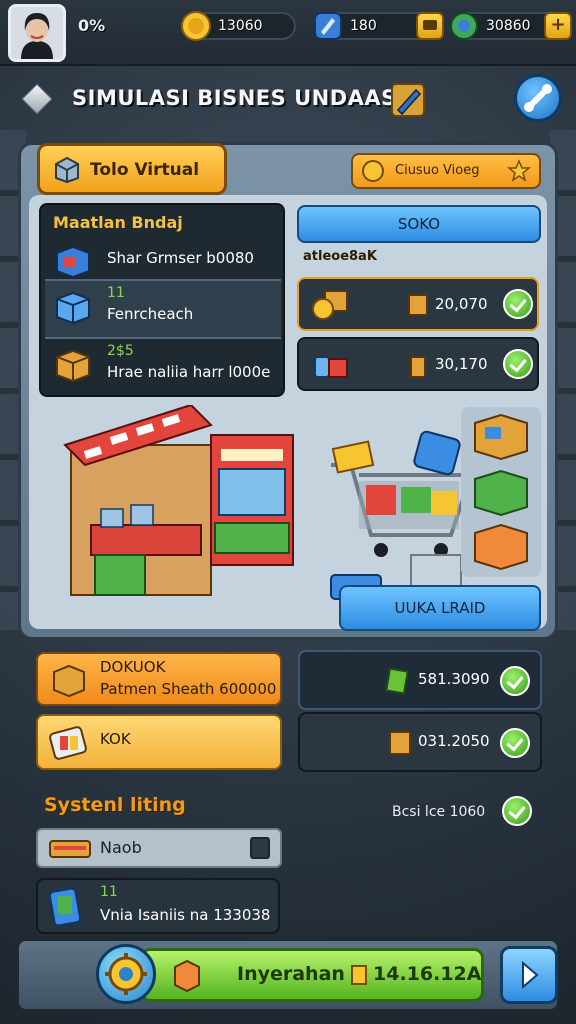 This screenshot has height=1024, width=576. I want to click on settings-button, so click(538, 98).